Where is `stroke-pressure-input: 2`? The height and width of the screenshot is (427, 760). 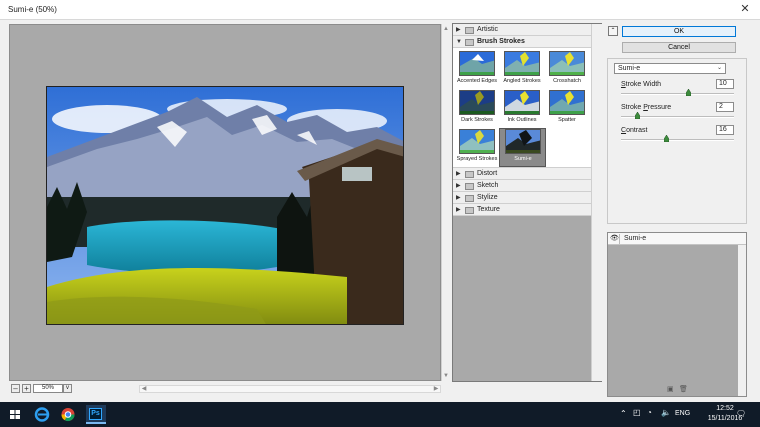 stroke-pressure-input: 2 is located at coordinates (725, 107).